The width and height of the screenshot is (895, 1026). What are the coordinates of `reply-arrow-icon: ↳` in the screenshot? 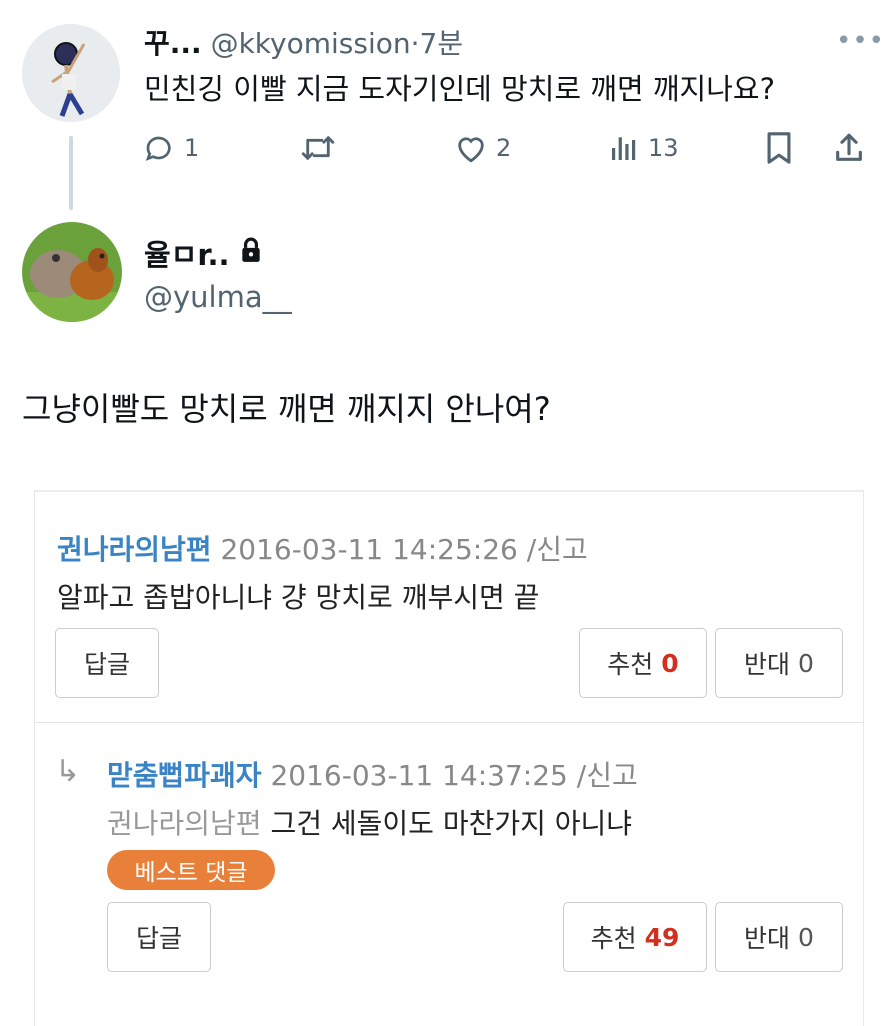 It's located at (68, 771).